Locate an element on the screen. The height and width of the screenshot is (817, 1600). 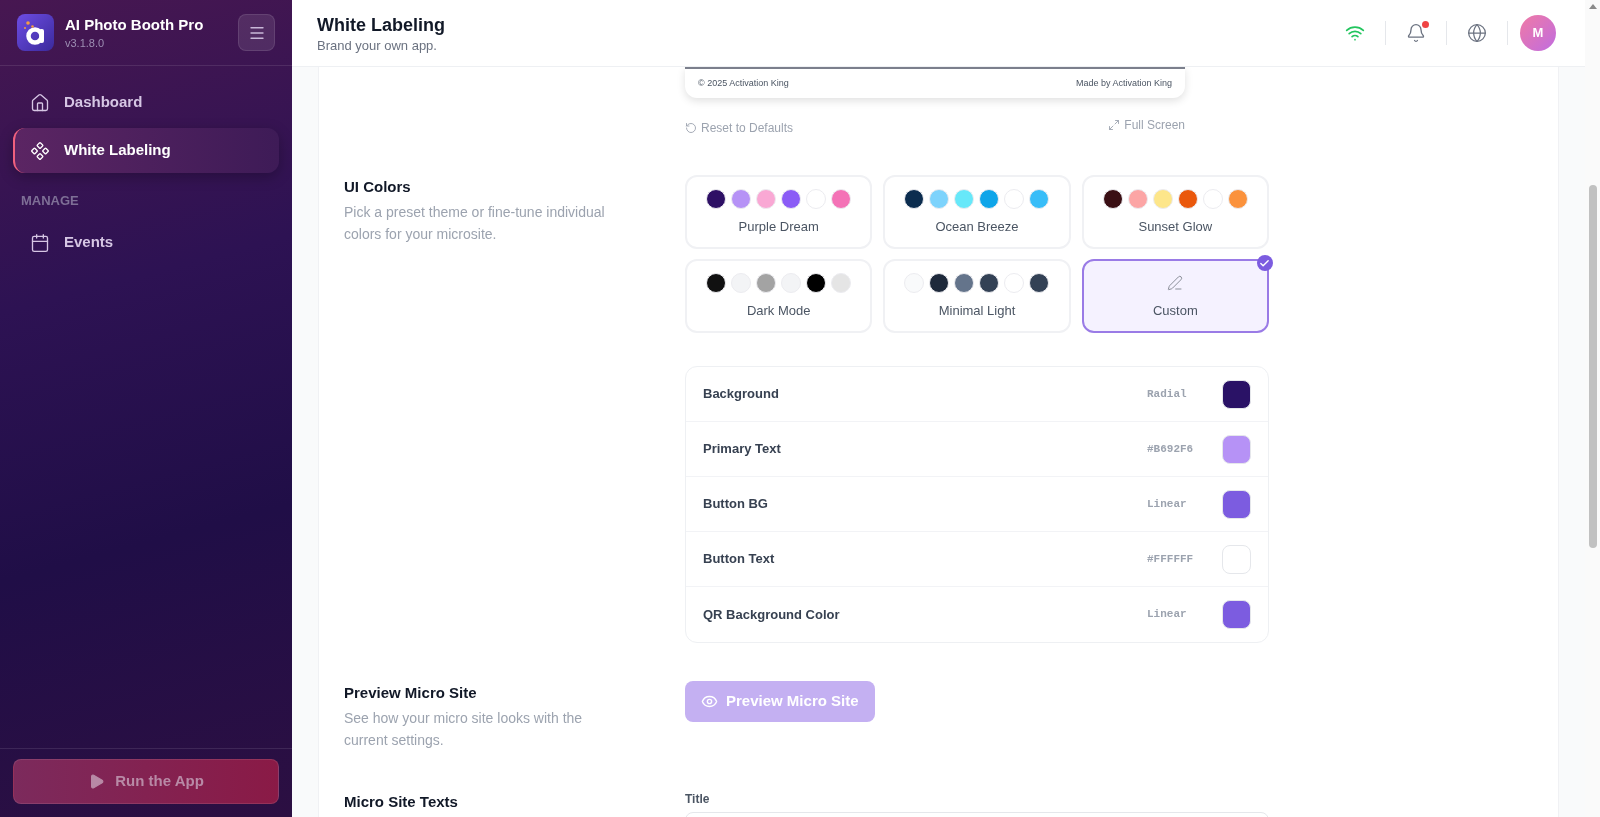
theme-card: Minimal Light is located at coordinates (977, 296).